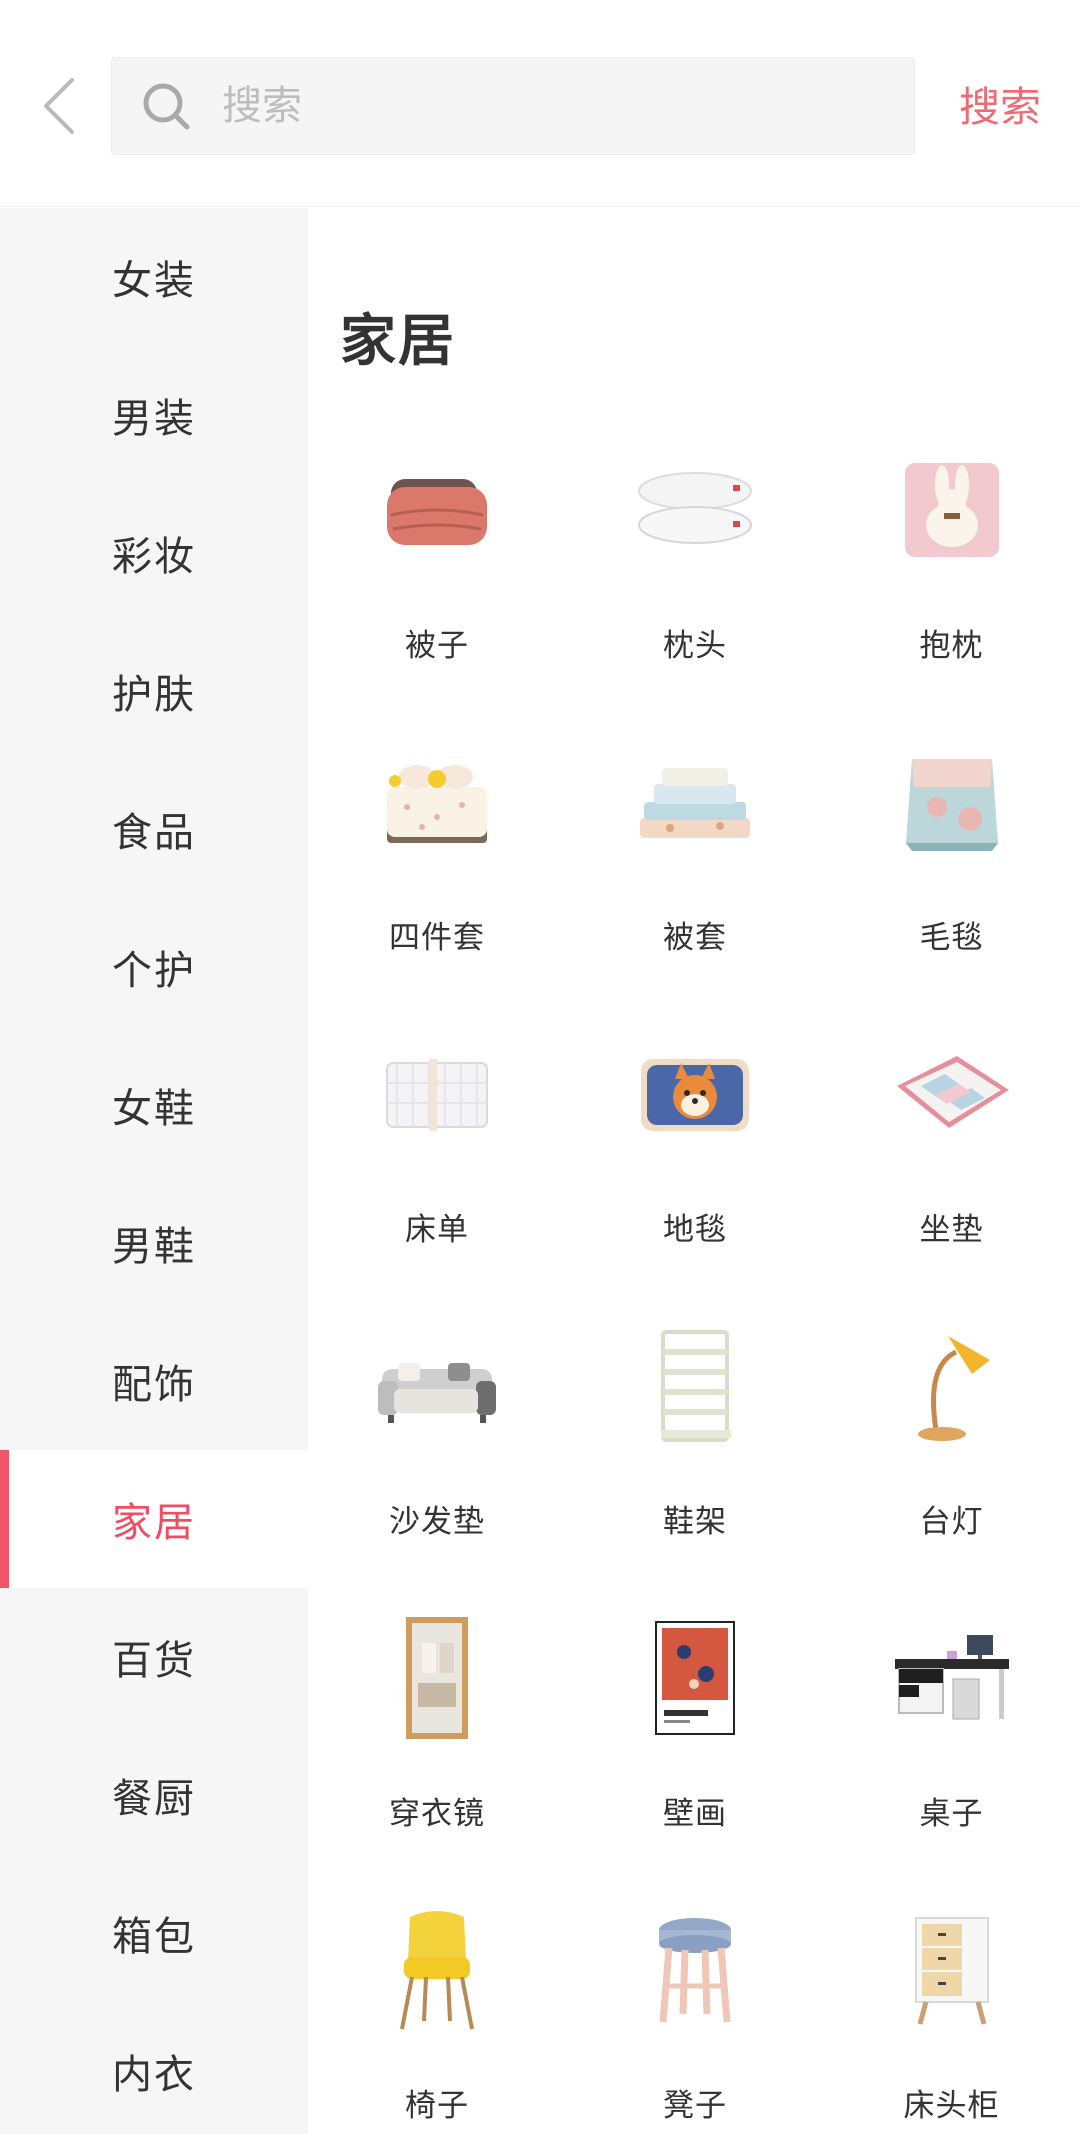 The width and height of the screenshot is (1079, 2134). Describe the element at coordinates (695, 938) in the screenshot. I see `subcategory-label: 被套` at that location.